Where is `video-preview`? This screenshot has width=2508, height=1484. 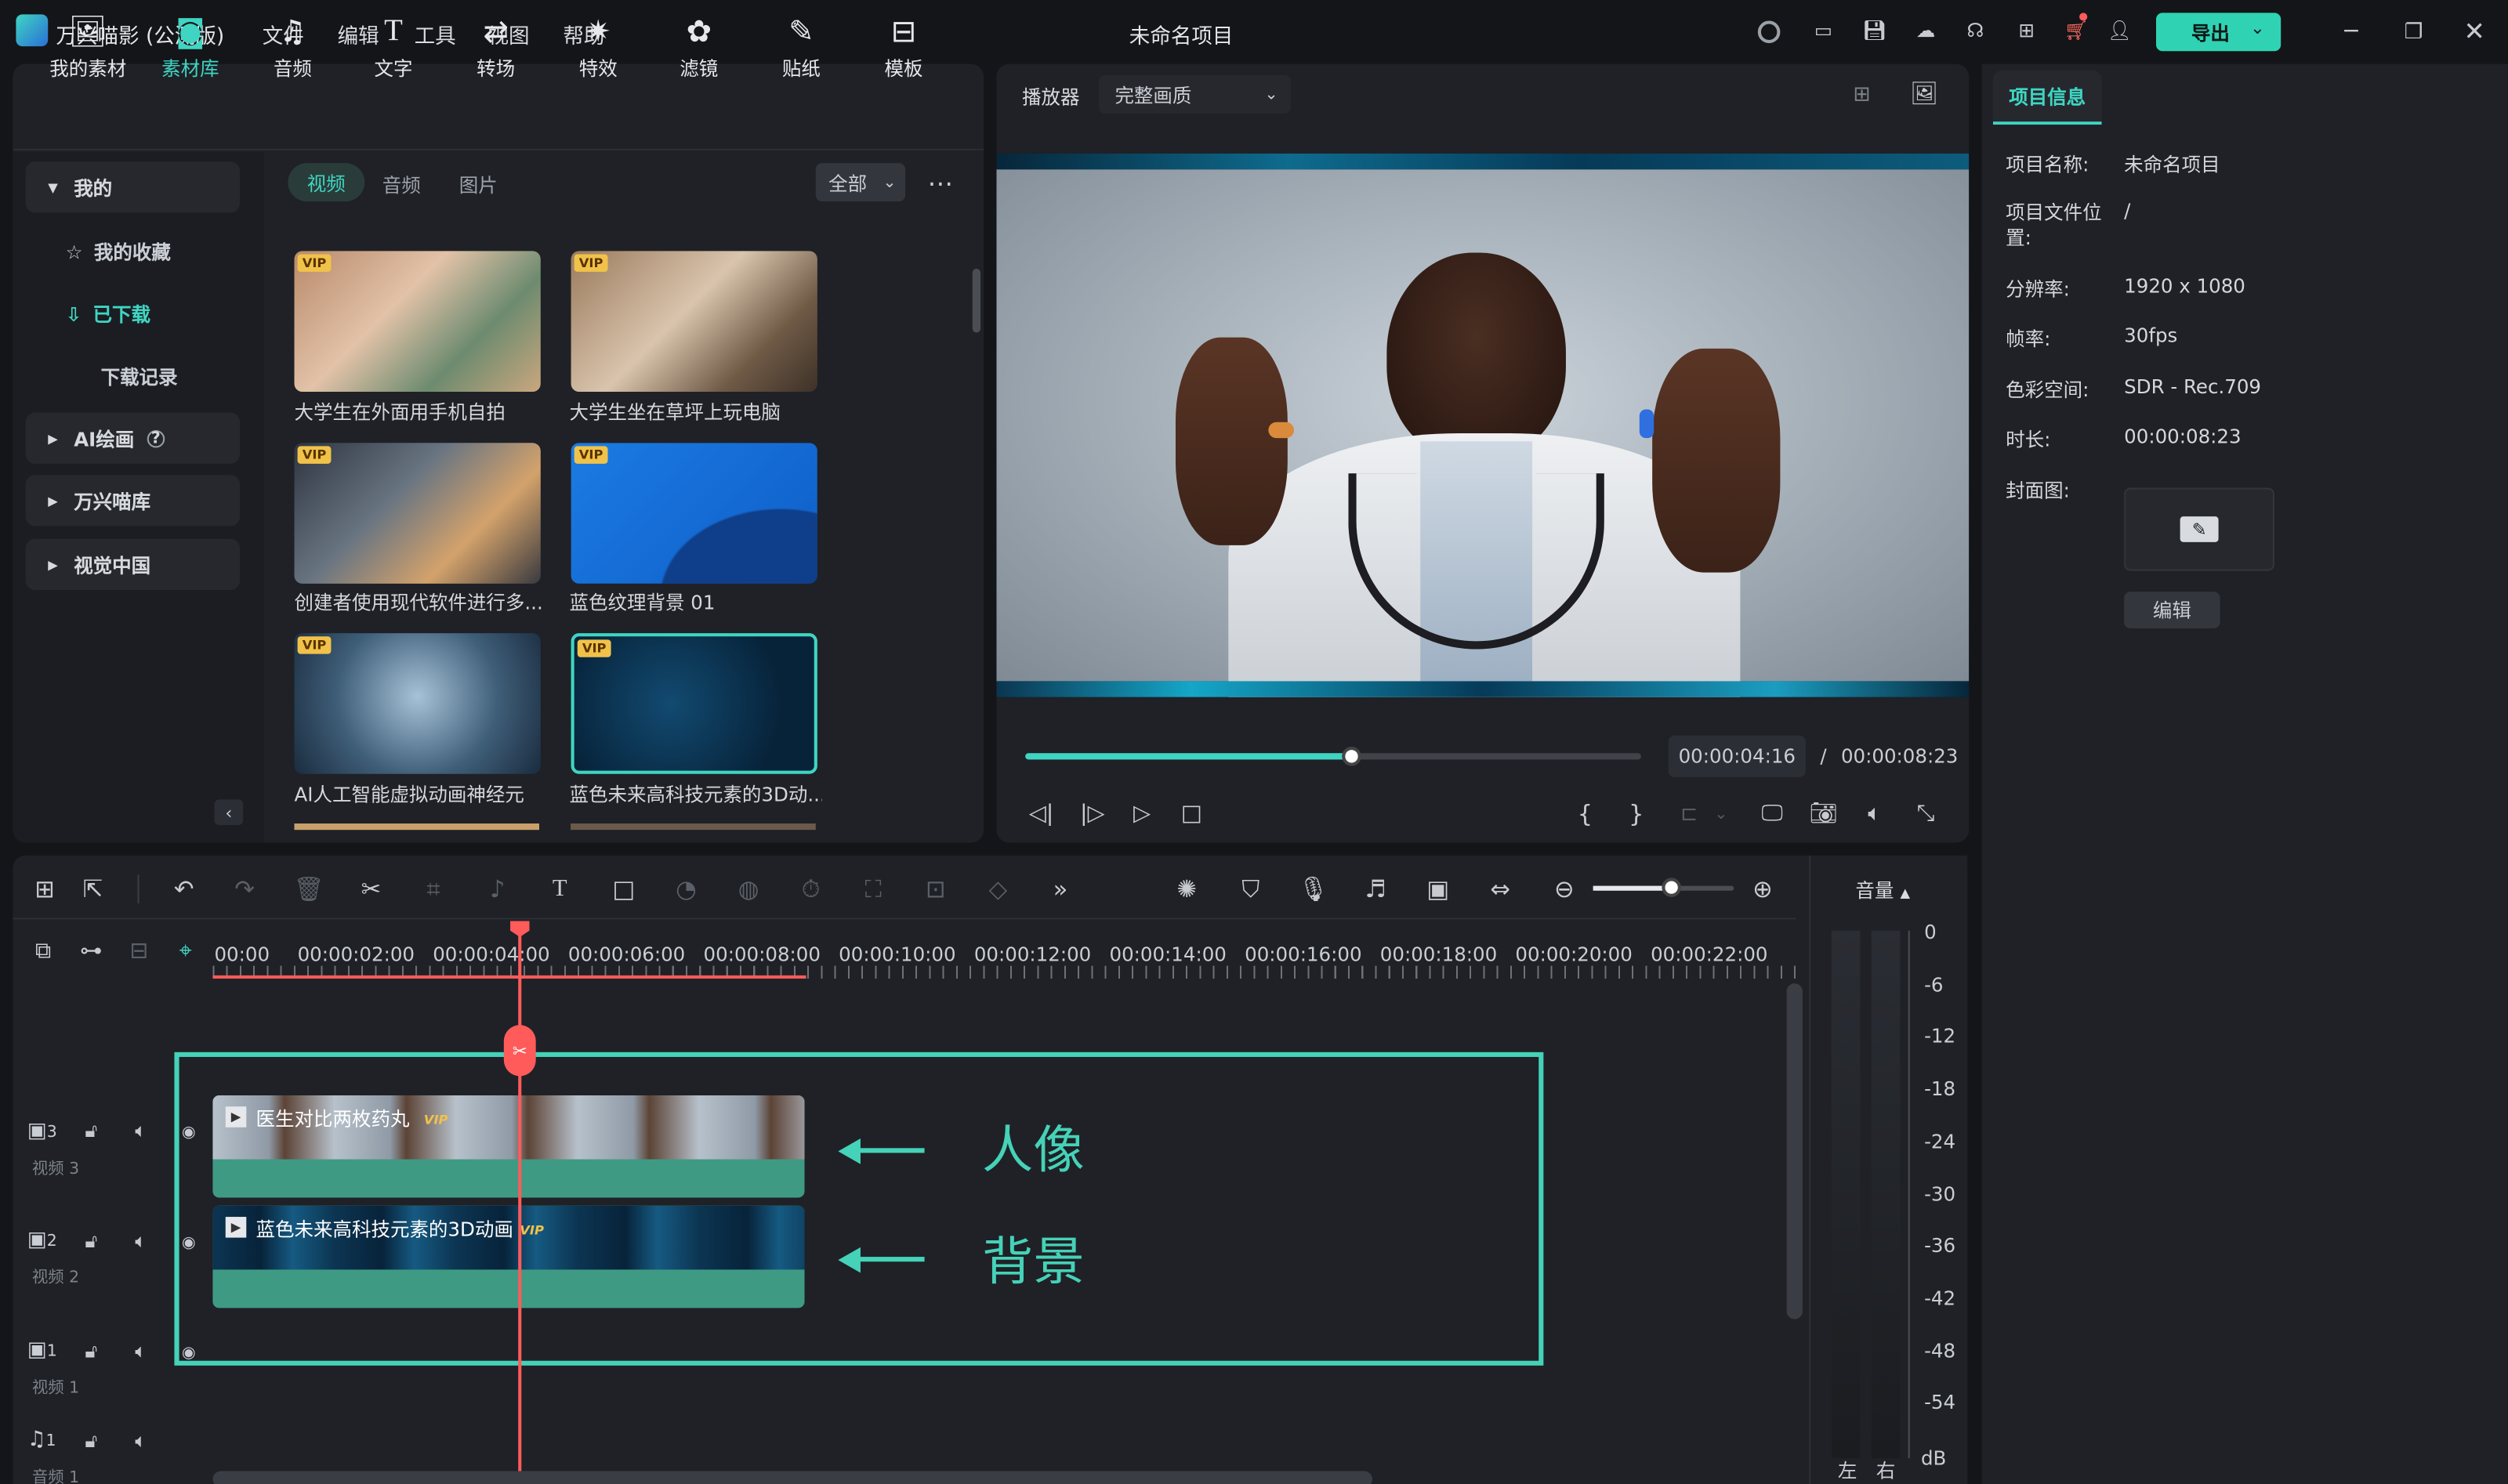
video-preview is located at coordinates (1483, 425).